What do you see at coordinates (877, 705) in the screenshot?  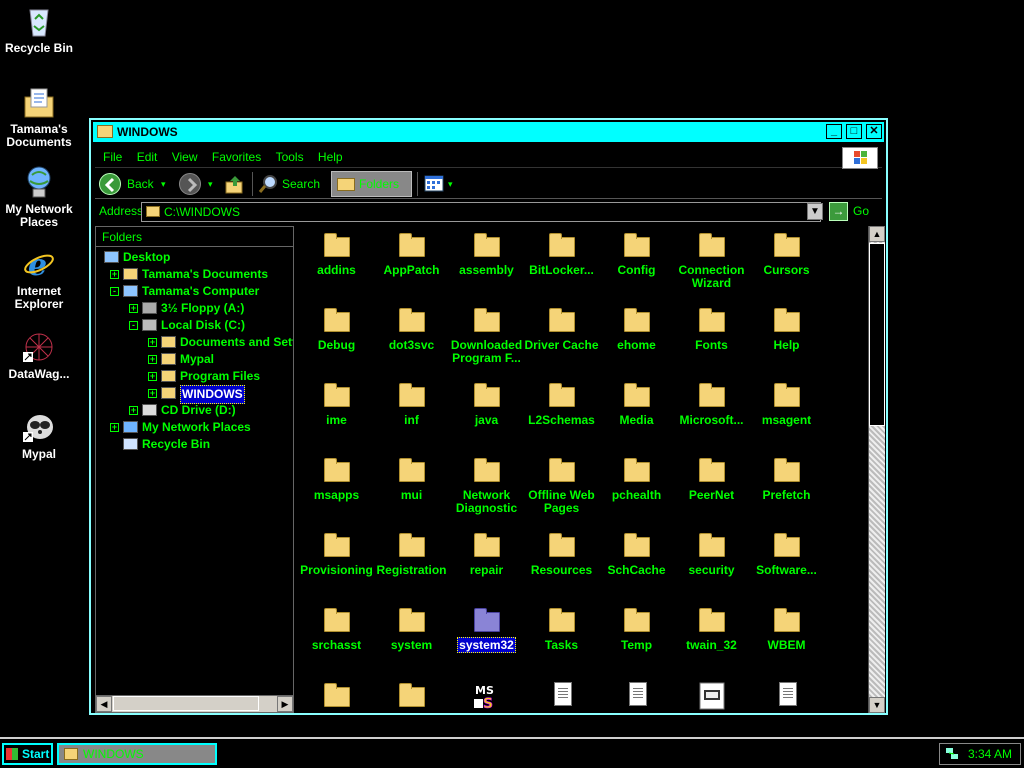 I see `scroll-down-button: ▼` at bounding box center [877, 705].